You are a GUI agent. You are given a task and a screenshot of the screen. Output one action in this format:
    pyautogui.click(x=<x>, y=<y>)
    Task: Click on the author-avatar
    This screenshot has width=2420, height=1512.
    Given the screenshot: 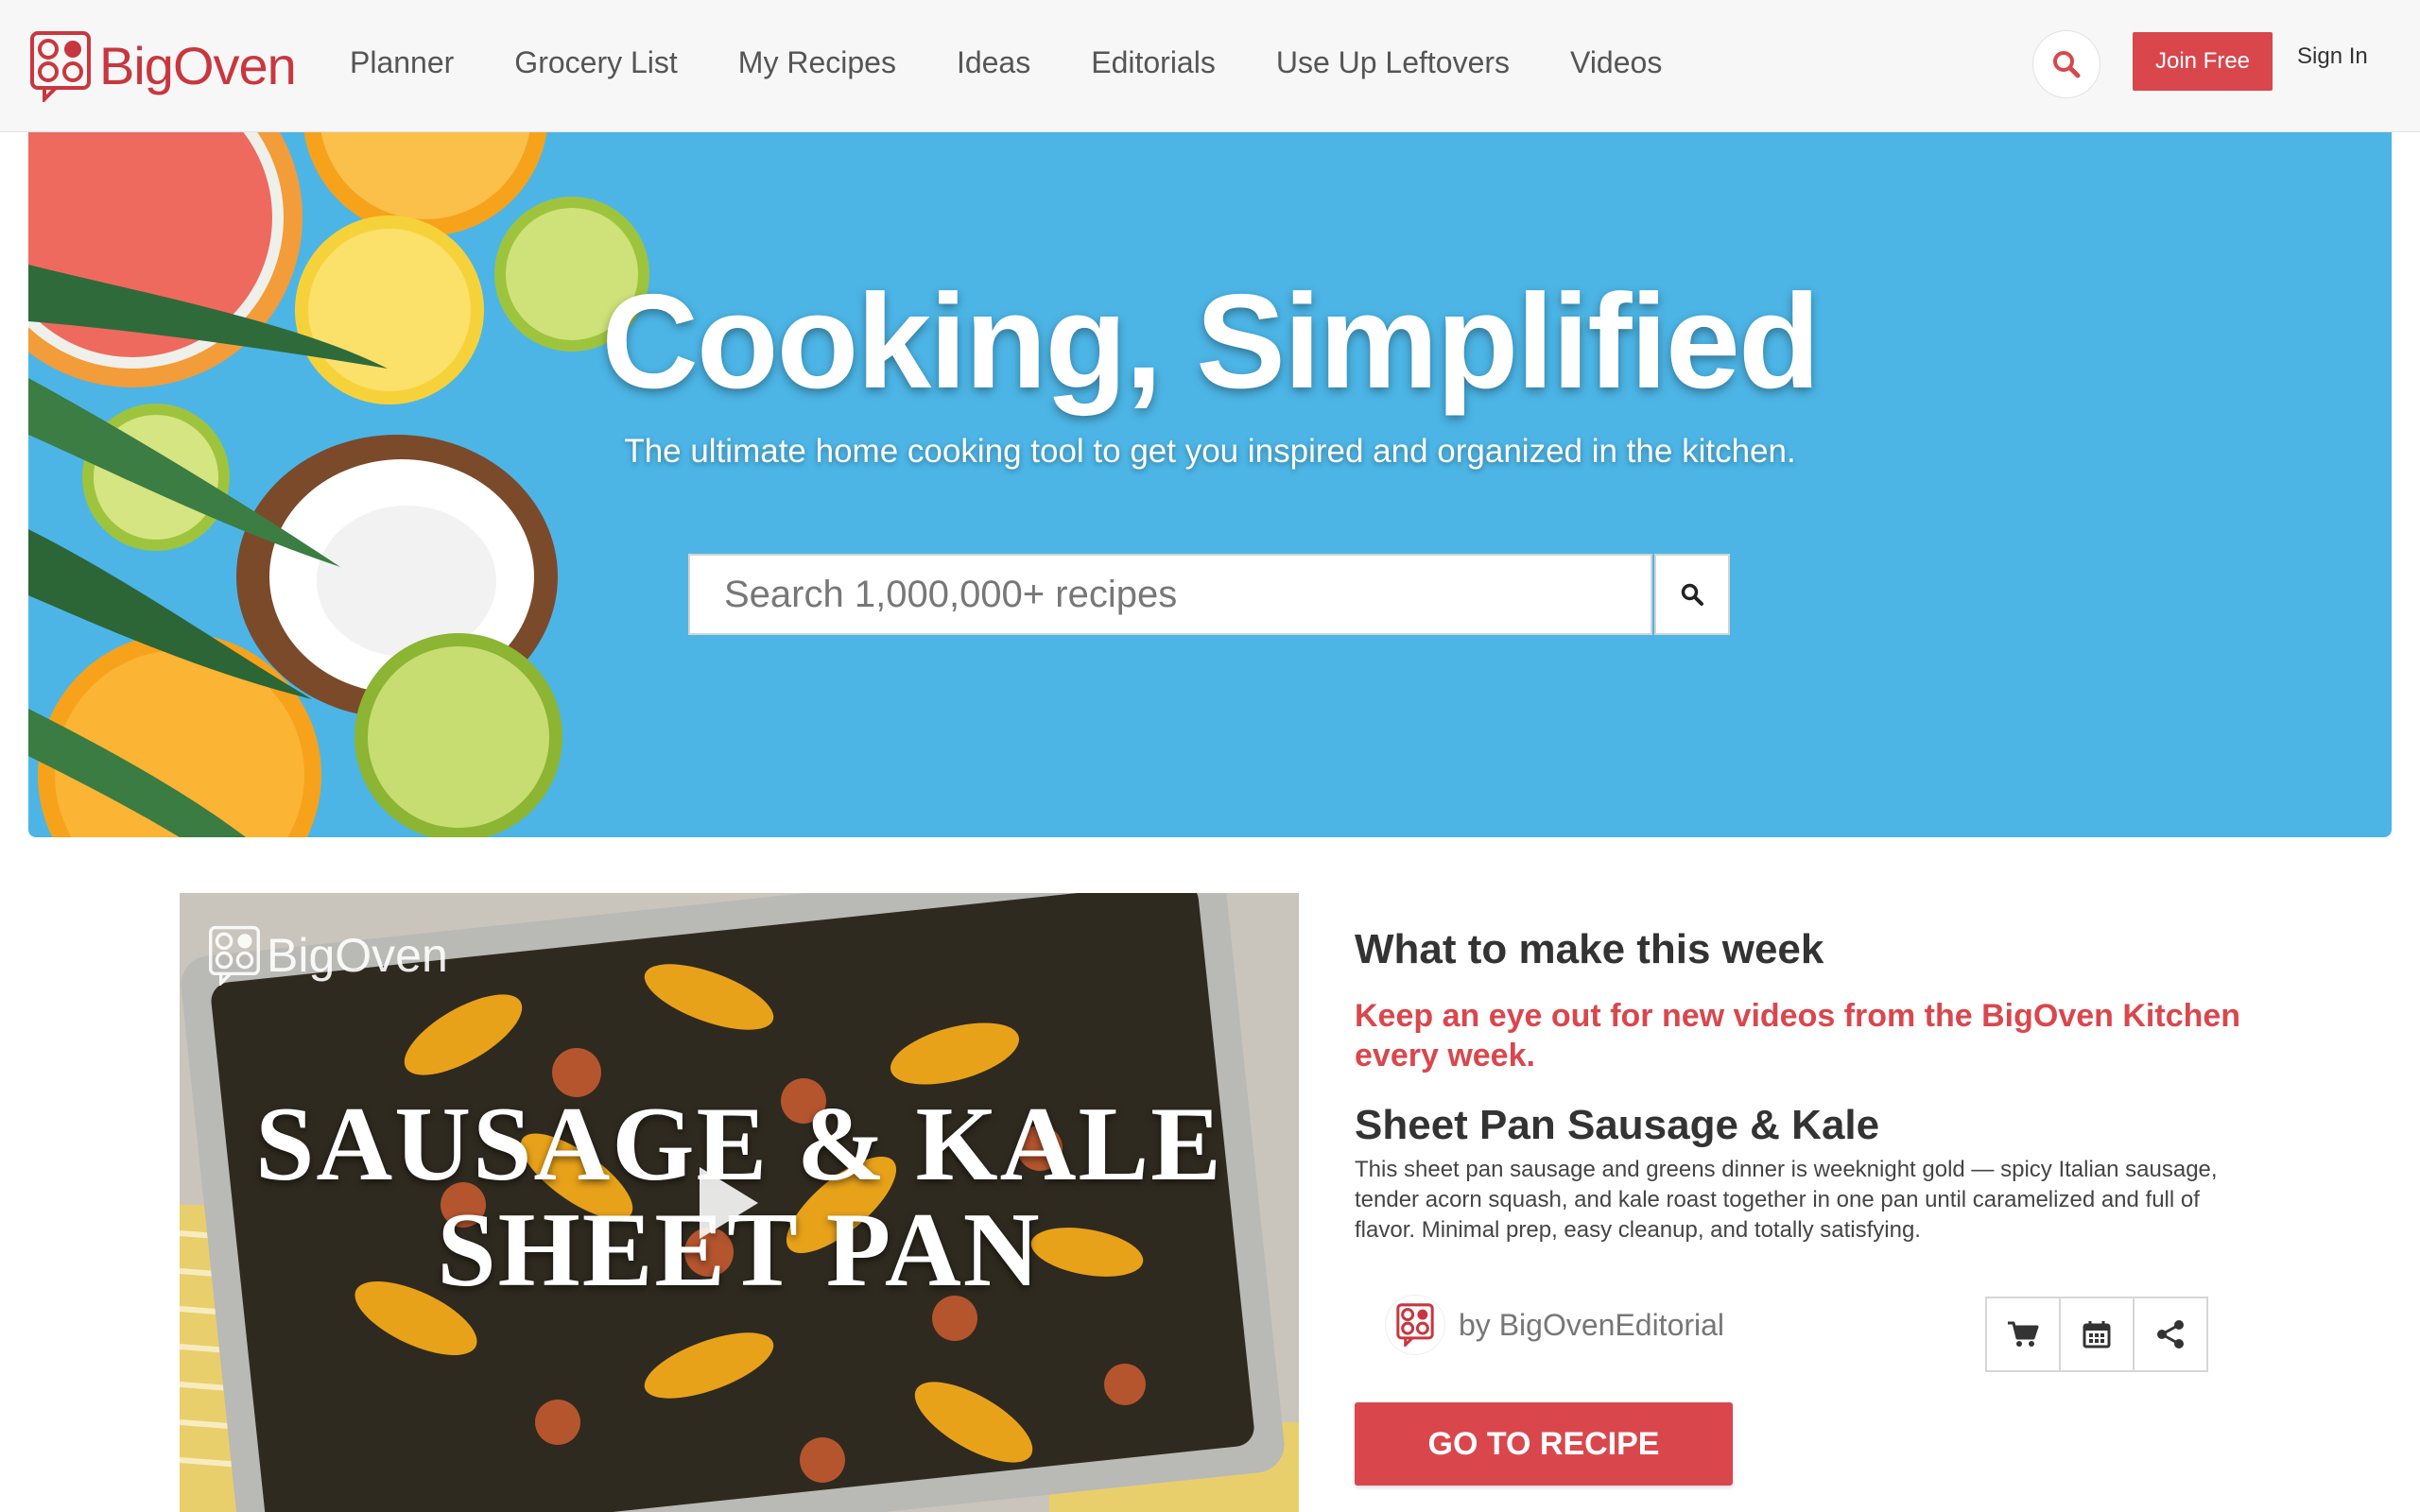 What is the action you would take?
    pyautogui.click(x=1415, y=1325)
    